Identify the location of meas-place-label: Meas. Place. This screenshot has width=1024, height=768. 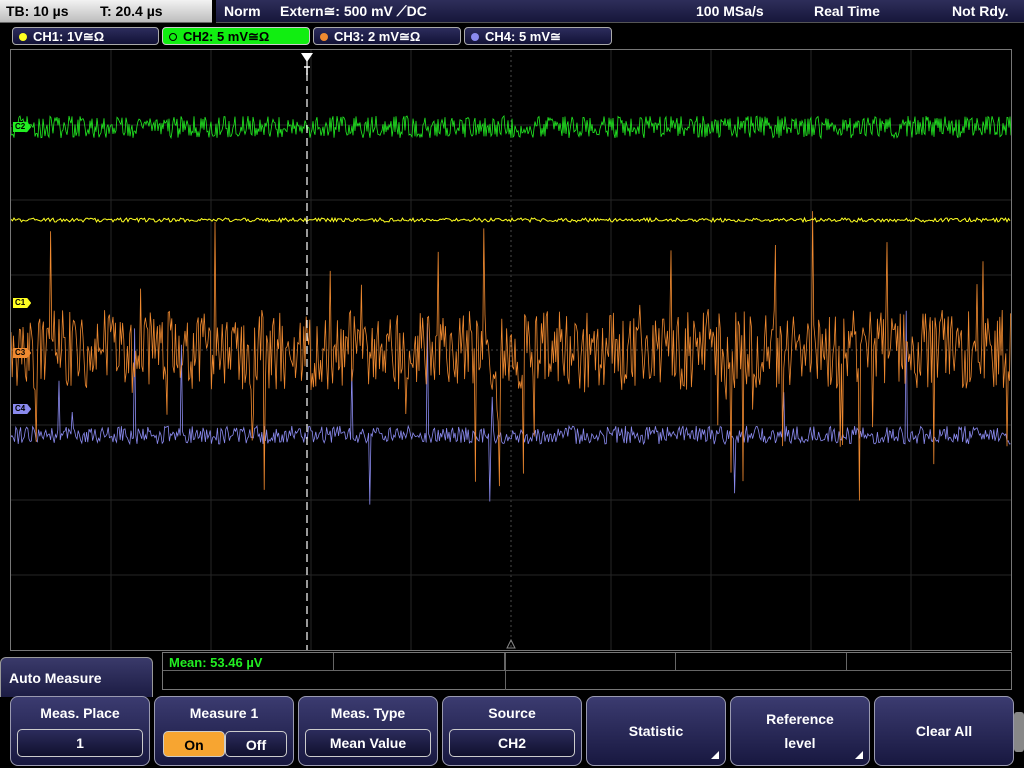
(80, 713).